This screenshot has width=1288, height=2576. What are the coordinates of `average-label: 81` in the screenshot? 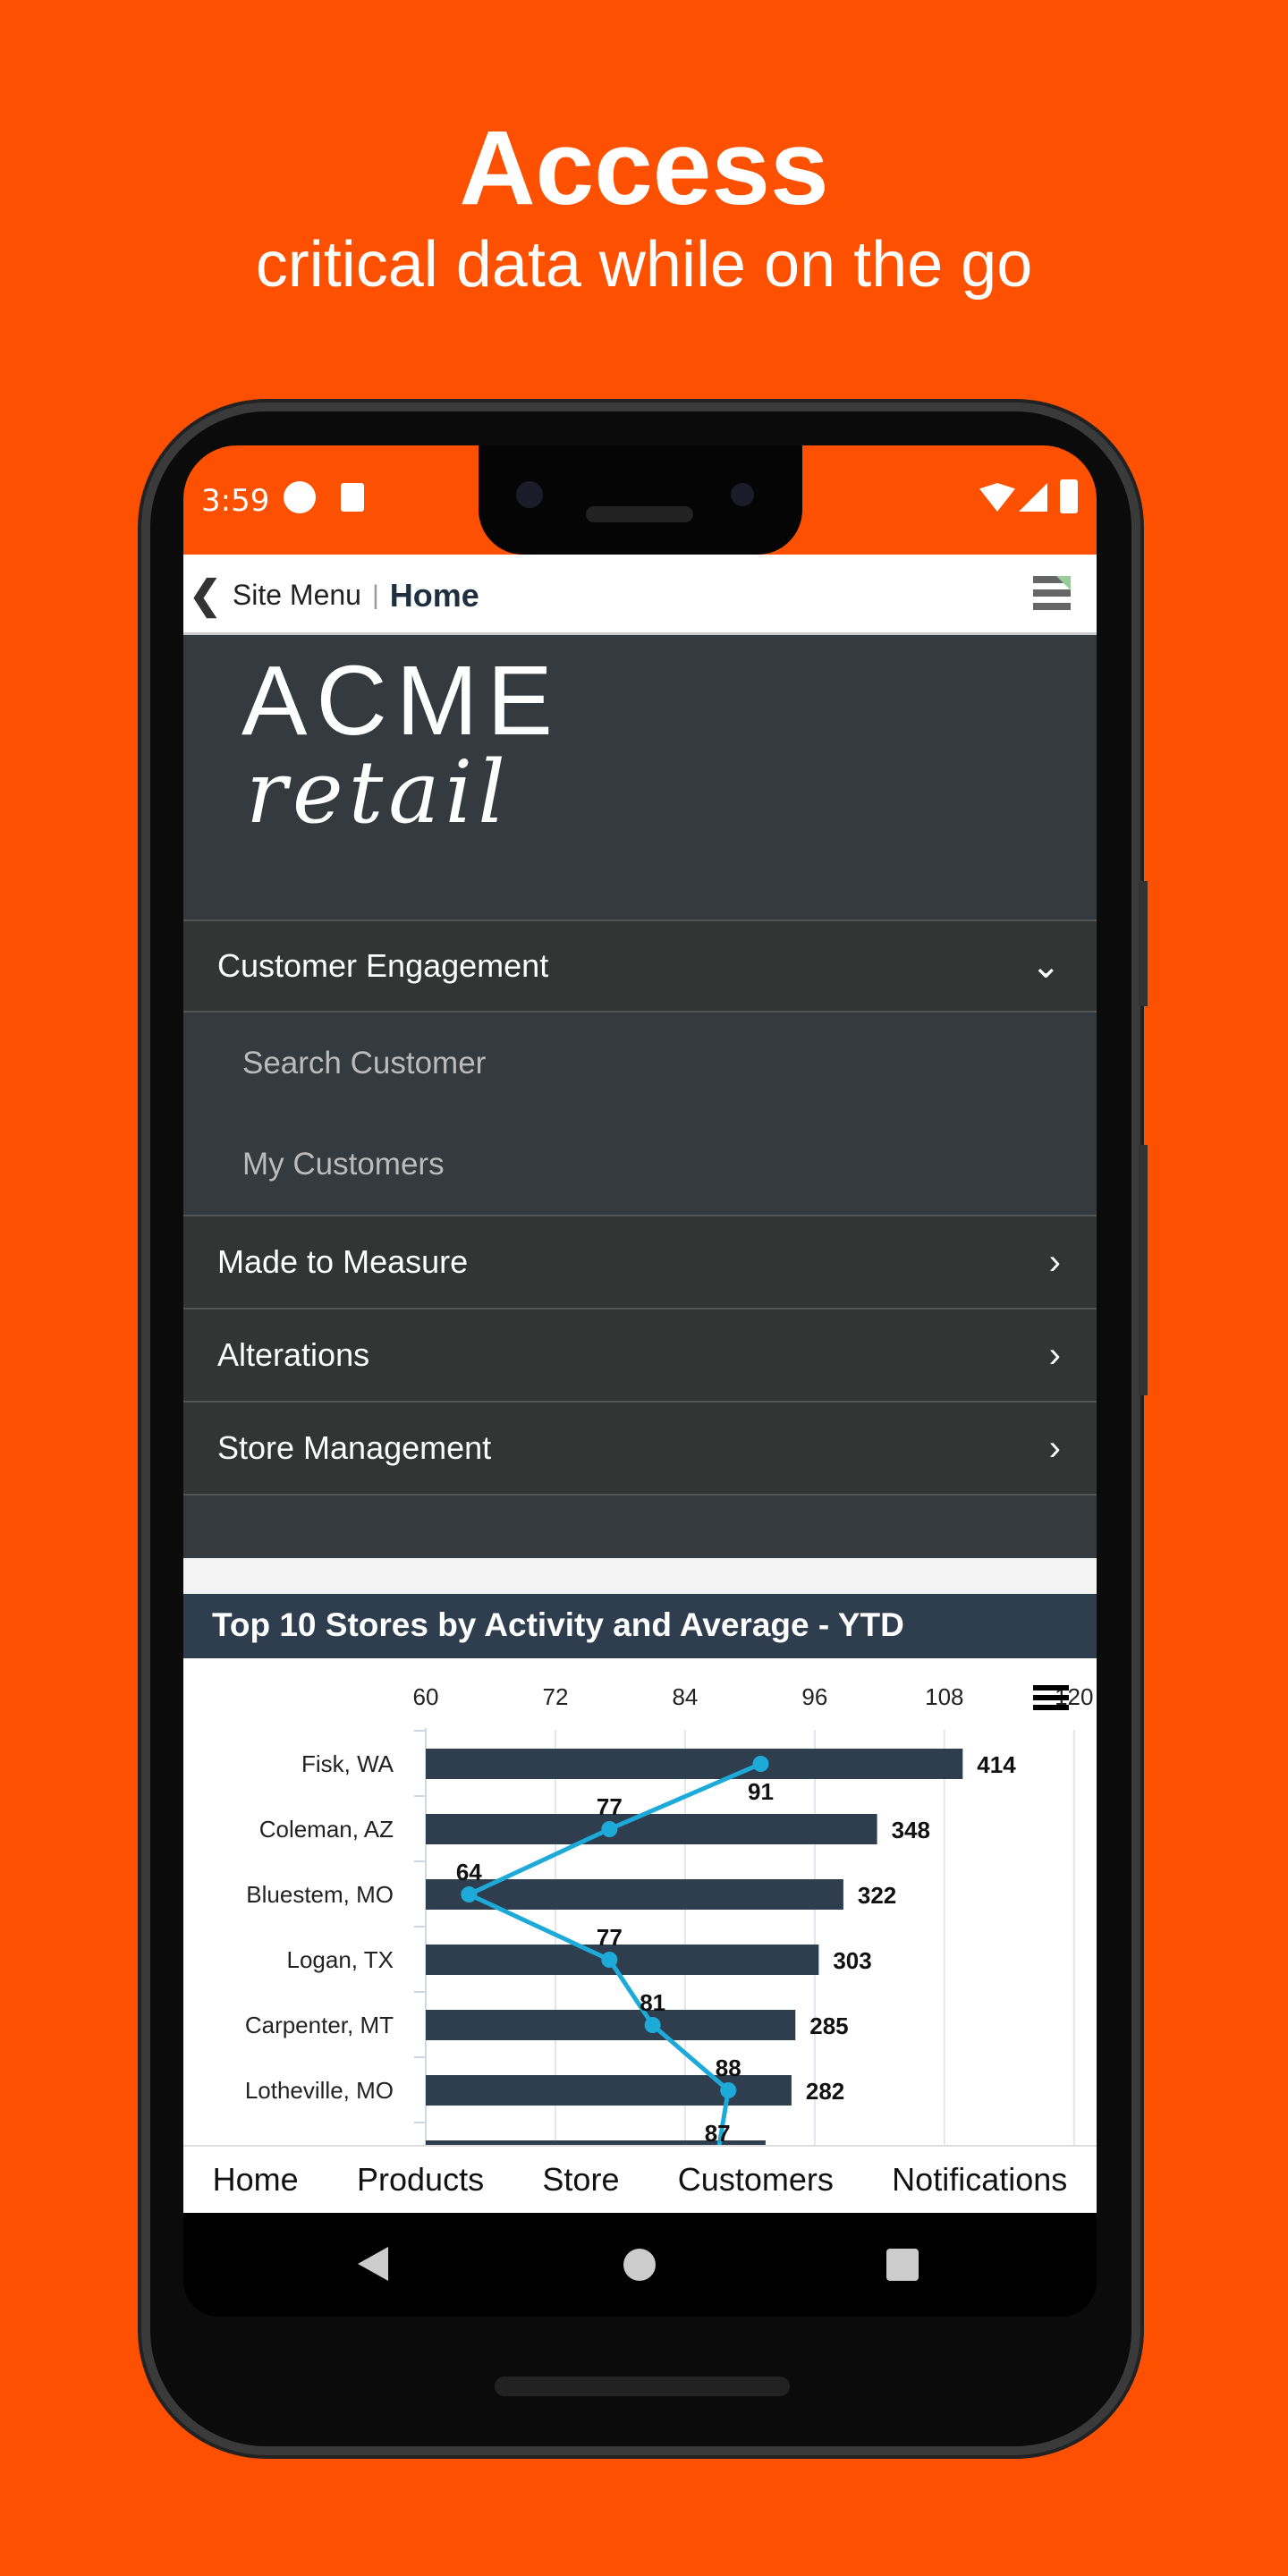 It's located at (652, 2002).